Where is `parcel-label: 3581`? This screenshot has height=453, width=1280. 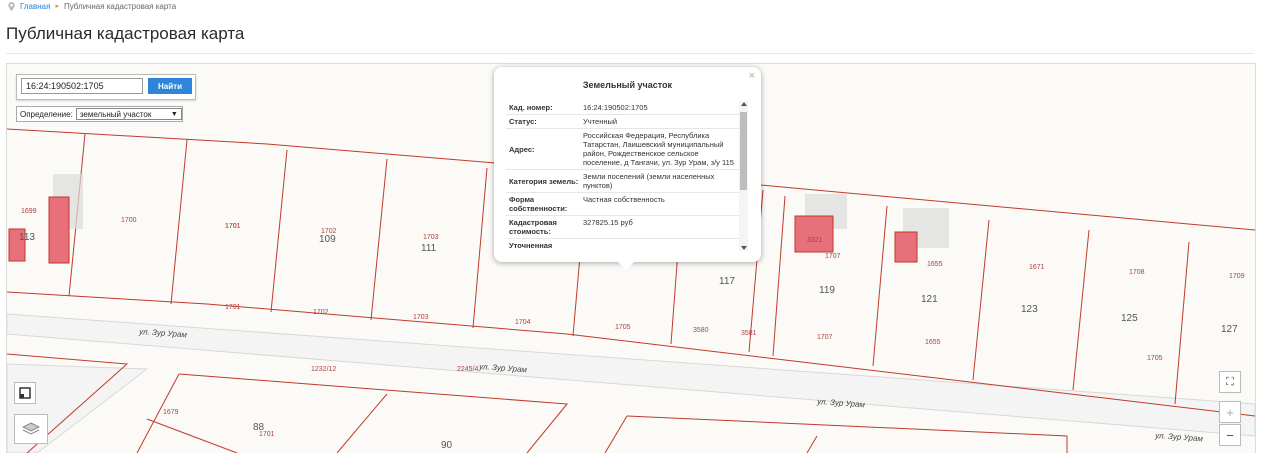 parcel-label: 3581 is located at coordinates (749, 333).